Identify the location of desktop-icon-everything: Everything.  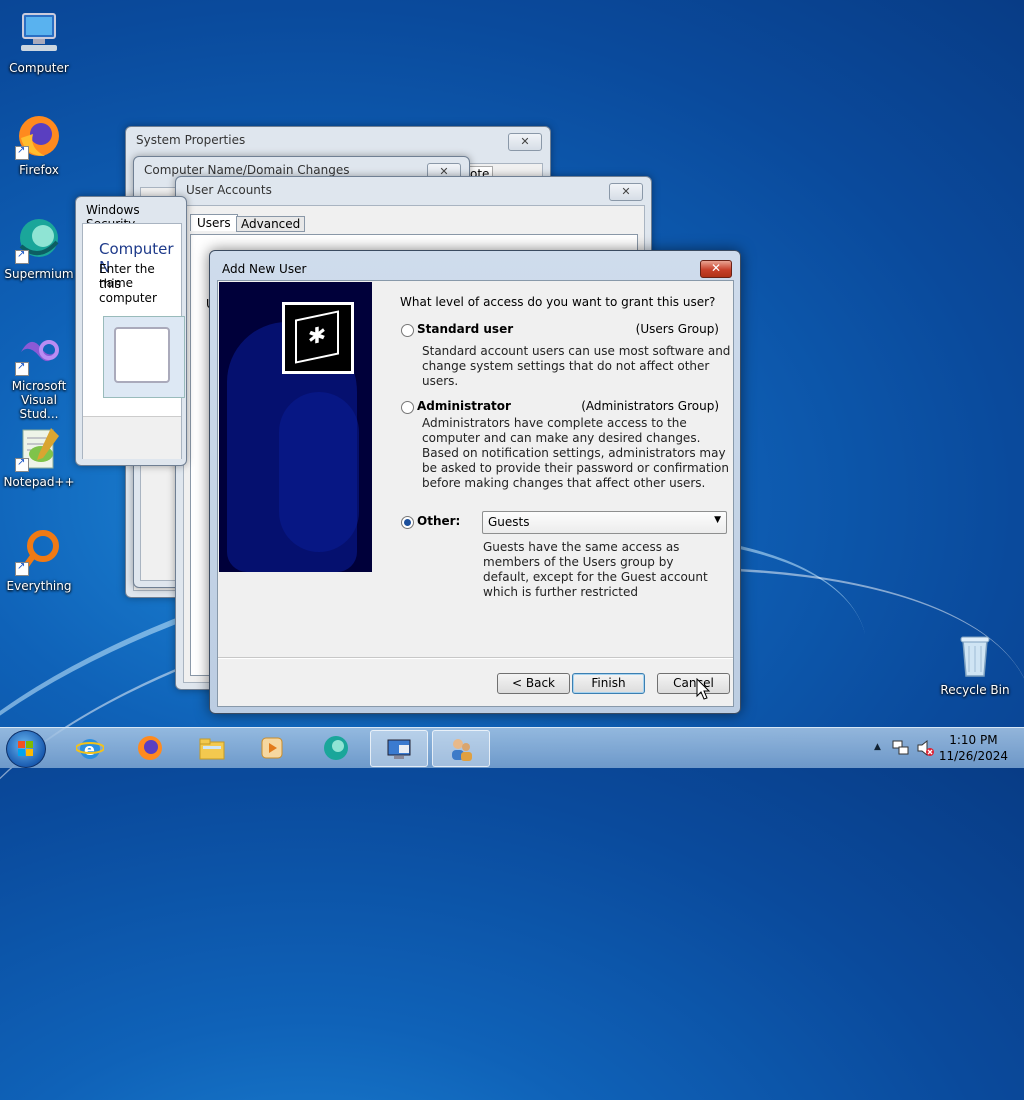
(39, 560).